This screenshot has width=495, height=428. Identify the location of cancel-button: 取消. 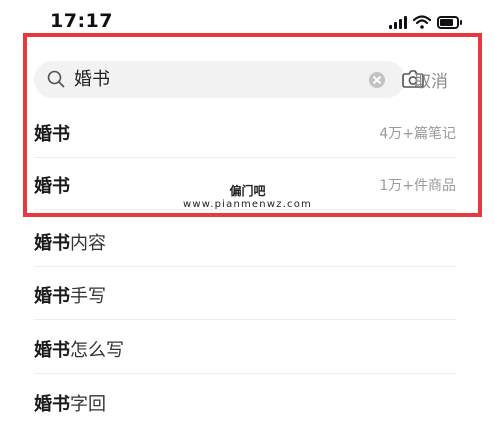
(431, 79).